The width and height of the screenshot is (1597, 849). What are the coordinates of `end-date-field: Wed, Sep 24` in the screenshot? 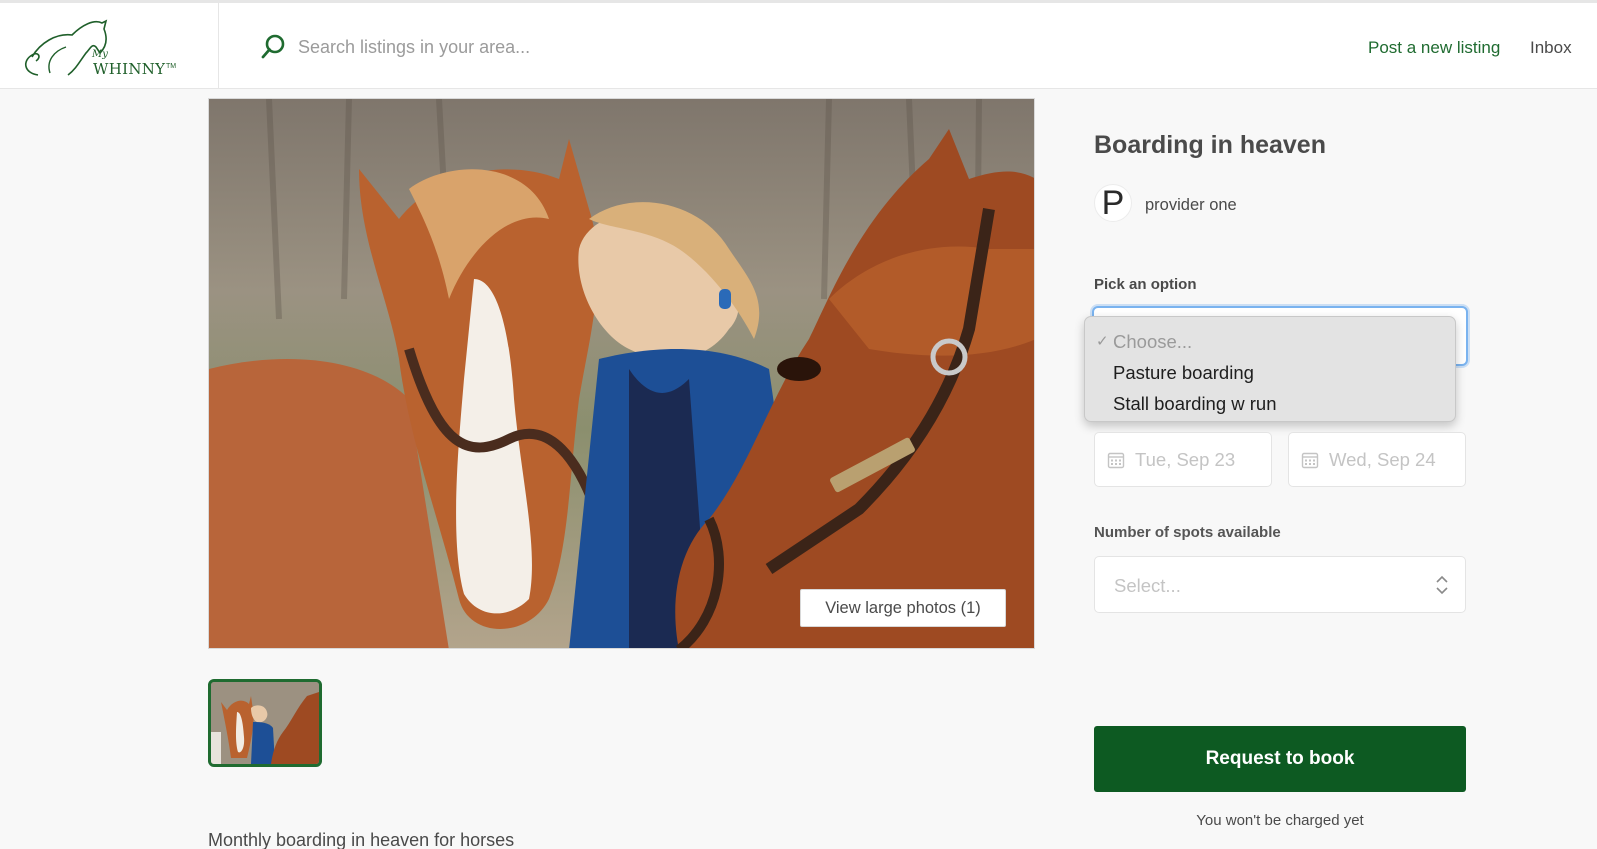 It's located at (1377, 459).